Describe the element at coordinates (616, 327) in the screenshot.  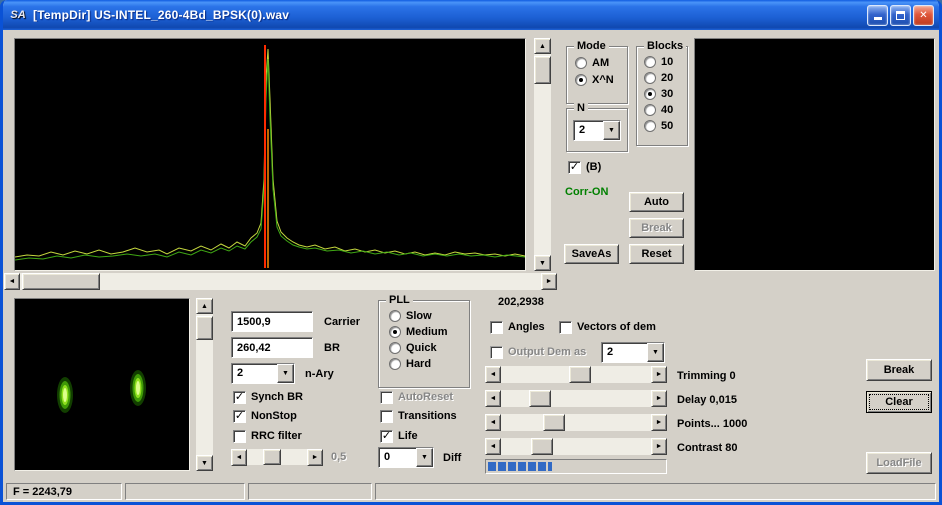
I see `checkbox-label: Vectors of dem` at that location.